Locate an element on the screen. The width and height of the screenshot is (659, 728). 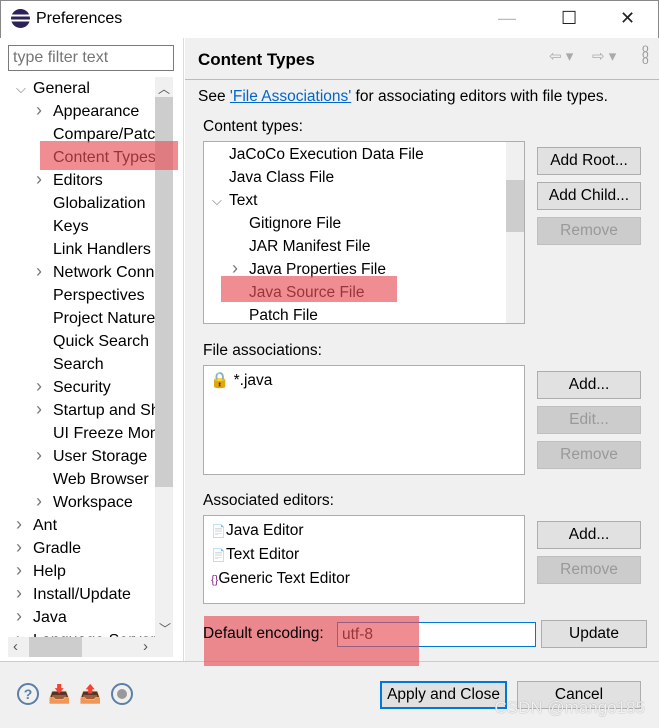
record-icon is located at coordinates (122, 694).